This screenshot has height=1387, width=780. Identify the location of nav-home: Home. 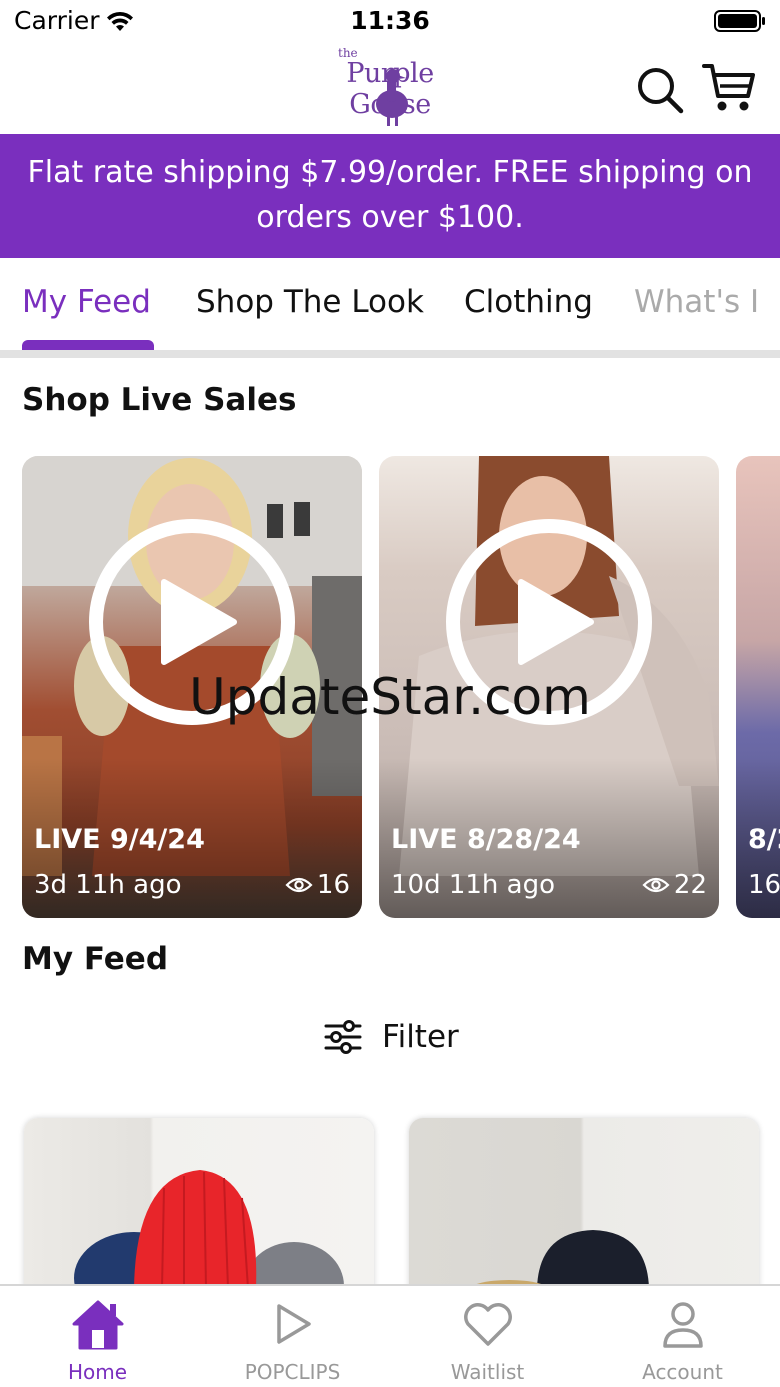
(97, 1336).